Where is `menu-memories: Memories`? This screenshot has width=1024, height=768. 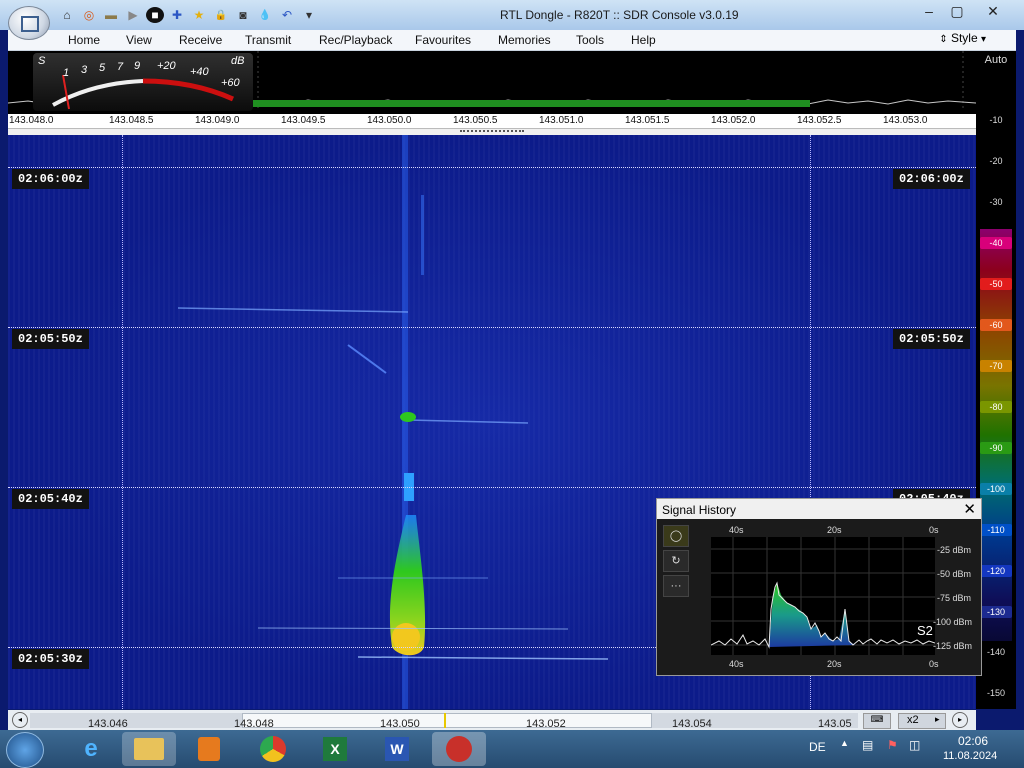 menu-memories: Memories is located at coordinates (524, 40).